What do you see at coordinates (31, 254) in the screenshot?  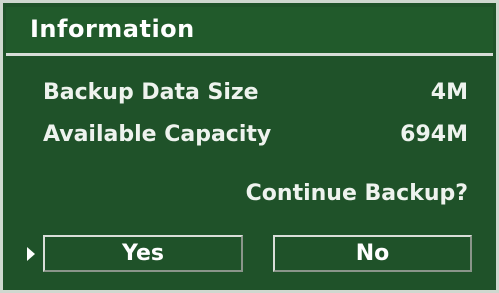 I see `selection-arrow-icon` at bounding box center [31, 254].